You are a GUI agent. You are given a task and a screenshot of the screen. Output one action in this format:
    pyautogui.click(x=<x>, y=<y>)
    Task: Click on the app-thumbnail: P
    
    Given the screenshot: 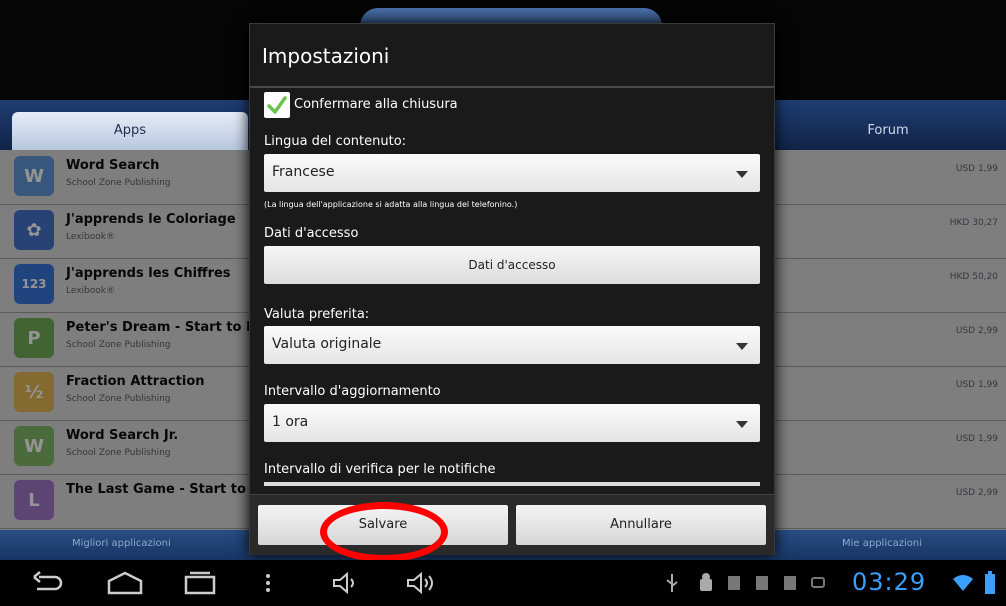 What is the action you would take?
    pyautogui.click(x=34, y=338)
    